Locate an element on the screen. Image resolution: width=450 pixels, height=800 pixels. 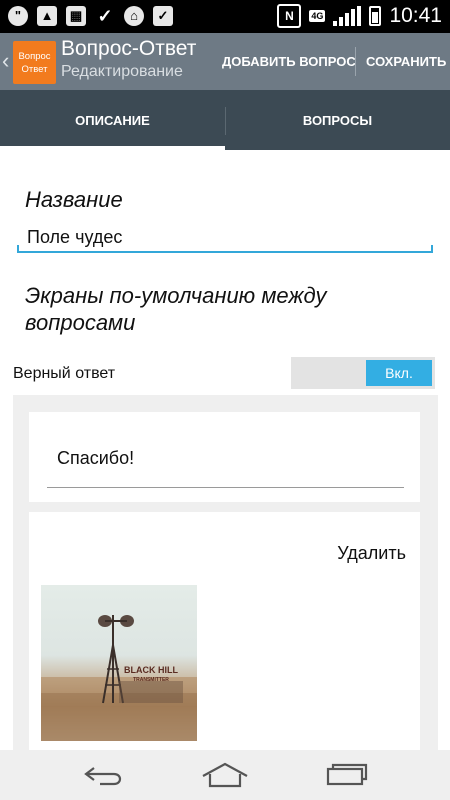
name-input: Поле чудес is located at coordinates (225, 237).